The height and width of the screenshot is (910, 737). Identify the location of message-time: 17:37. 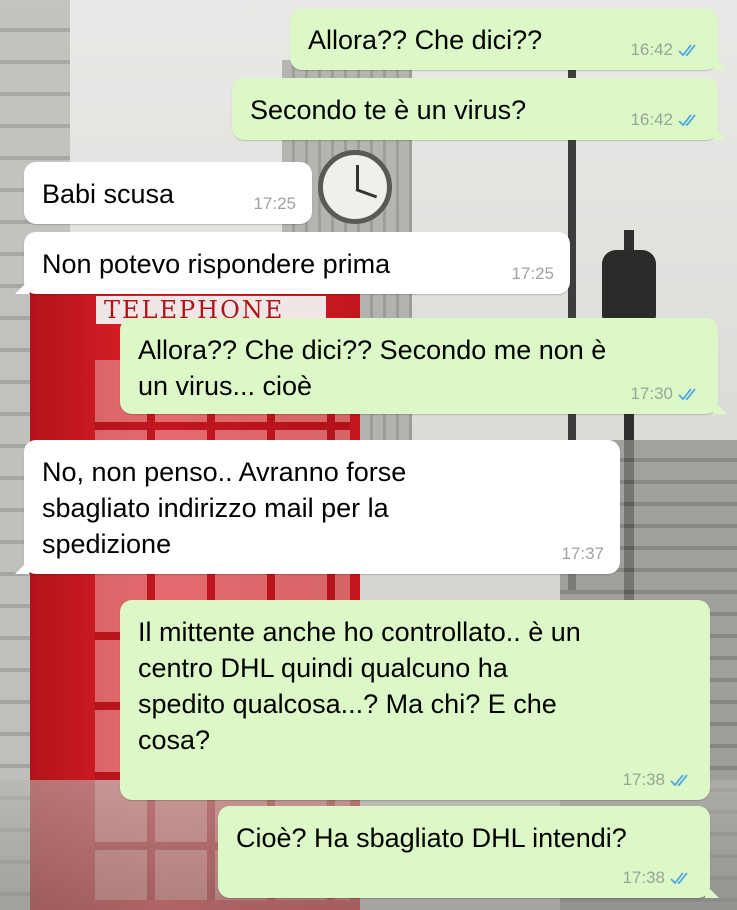
(582, 553).